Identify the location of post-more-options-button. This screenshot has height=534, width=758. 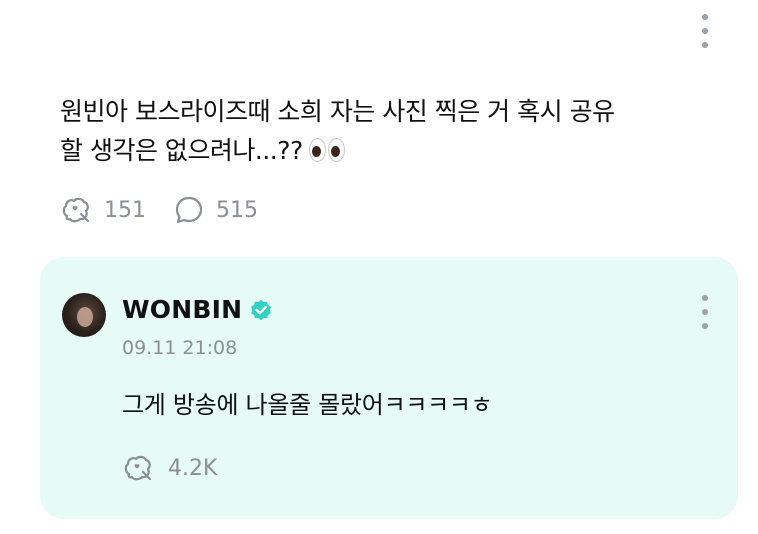
(705, 31).